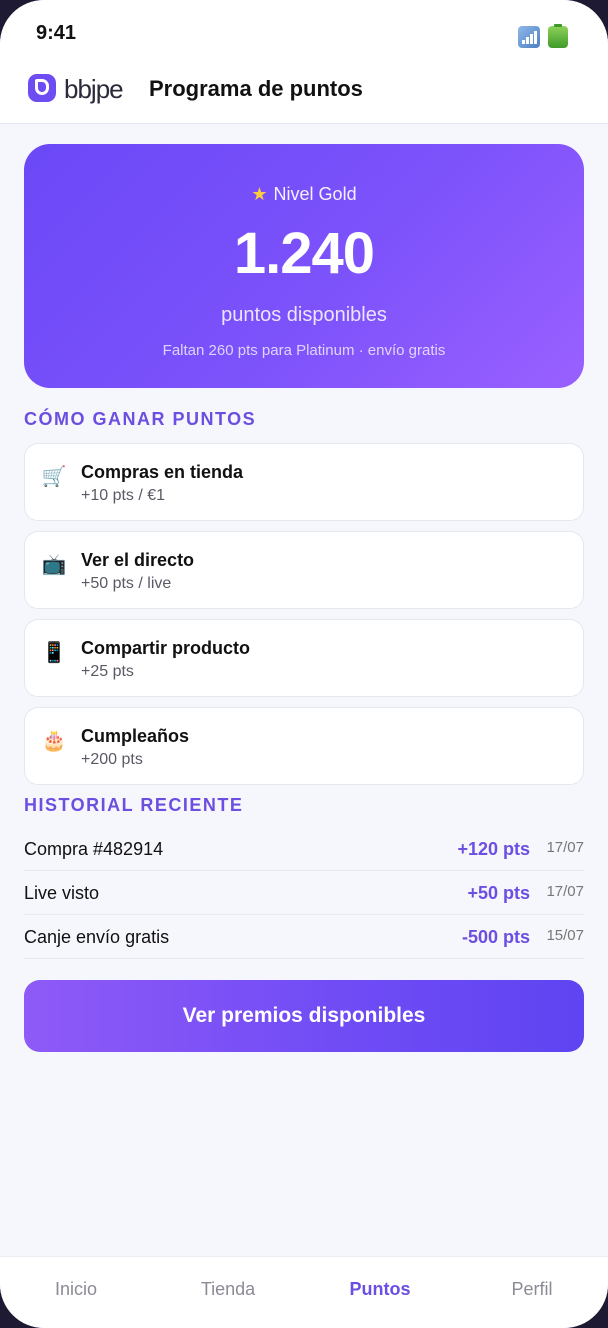 The image size is (608, 1328). Describe the element at coordinates (112, 759) in the screenshot. I see `earn-item-reward: +200 pts` at that location.